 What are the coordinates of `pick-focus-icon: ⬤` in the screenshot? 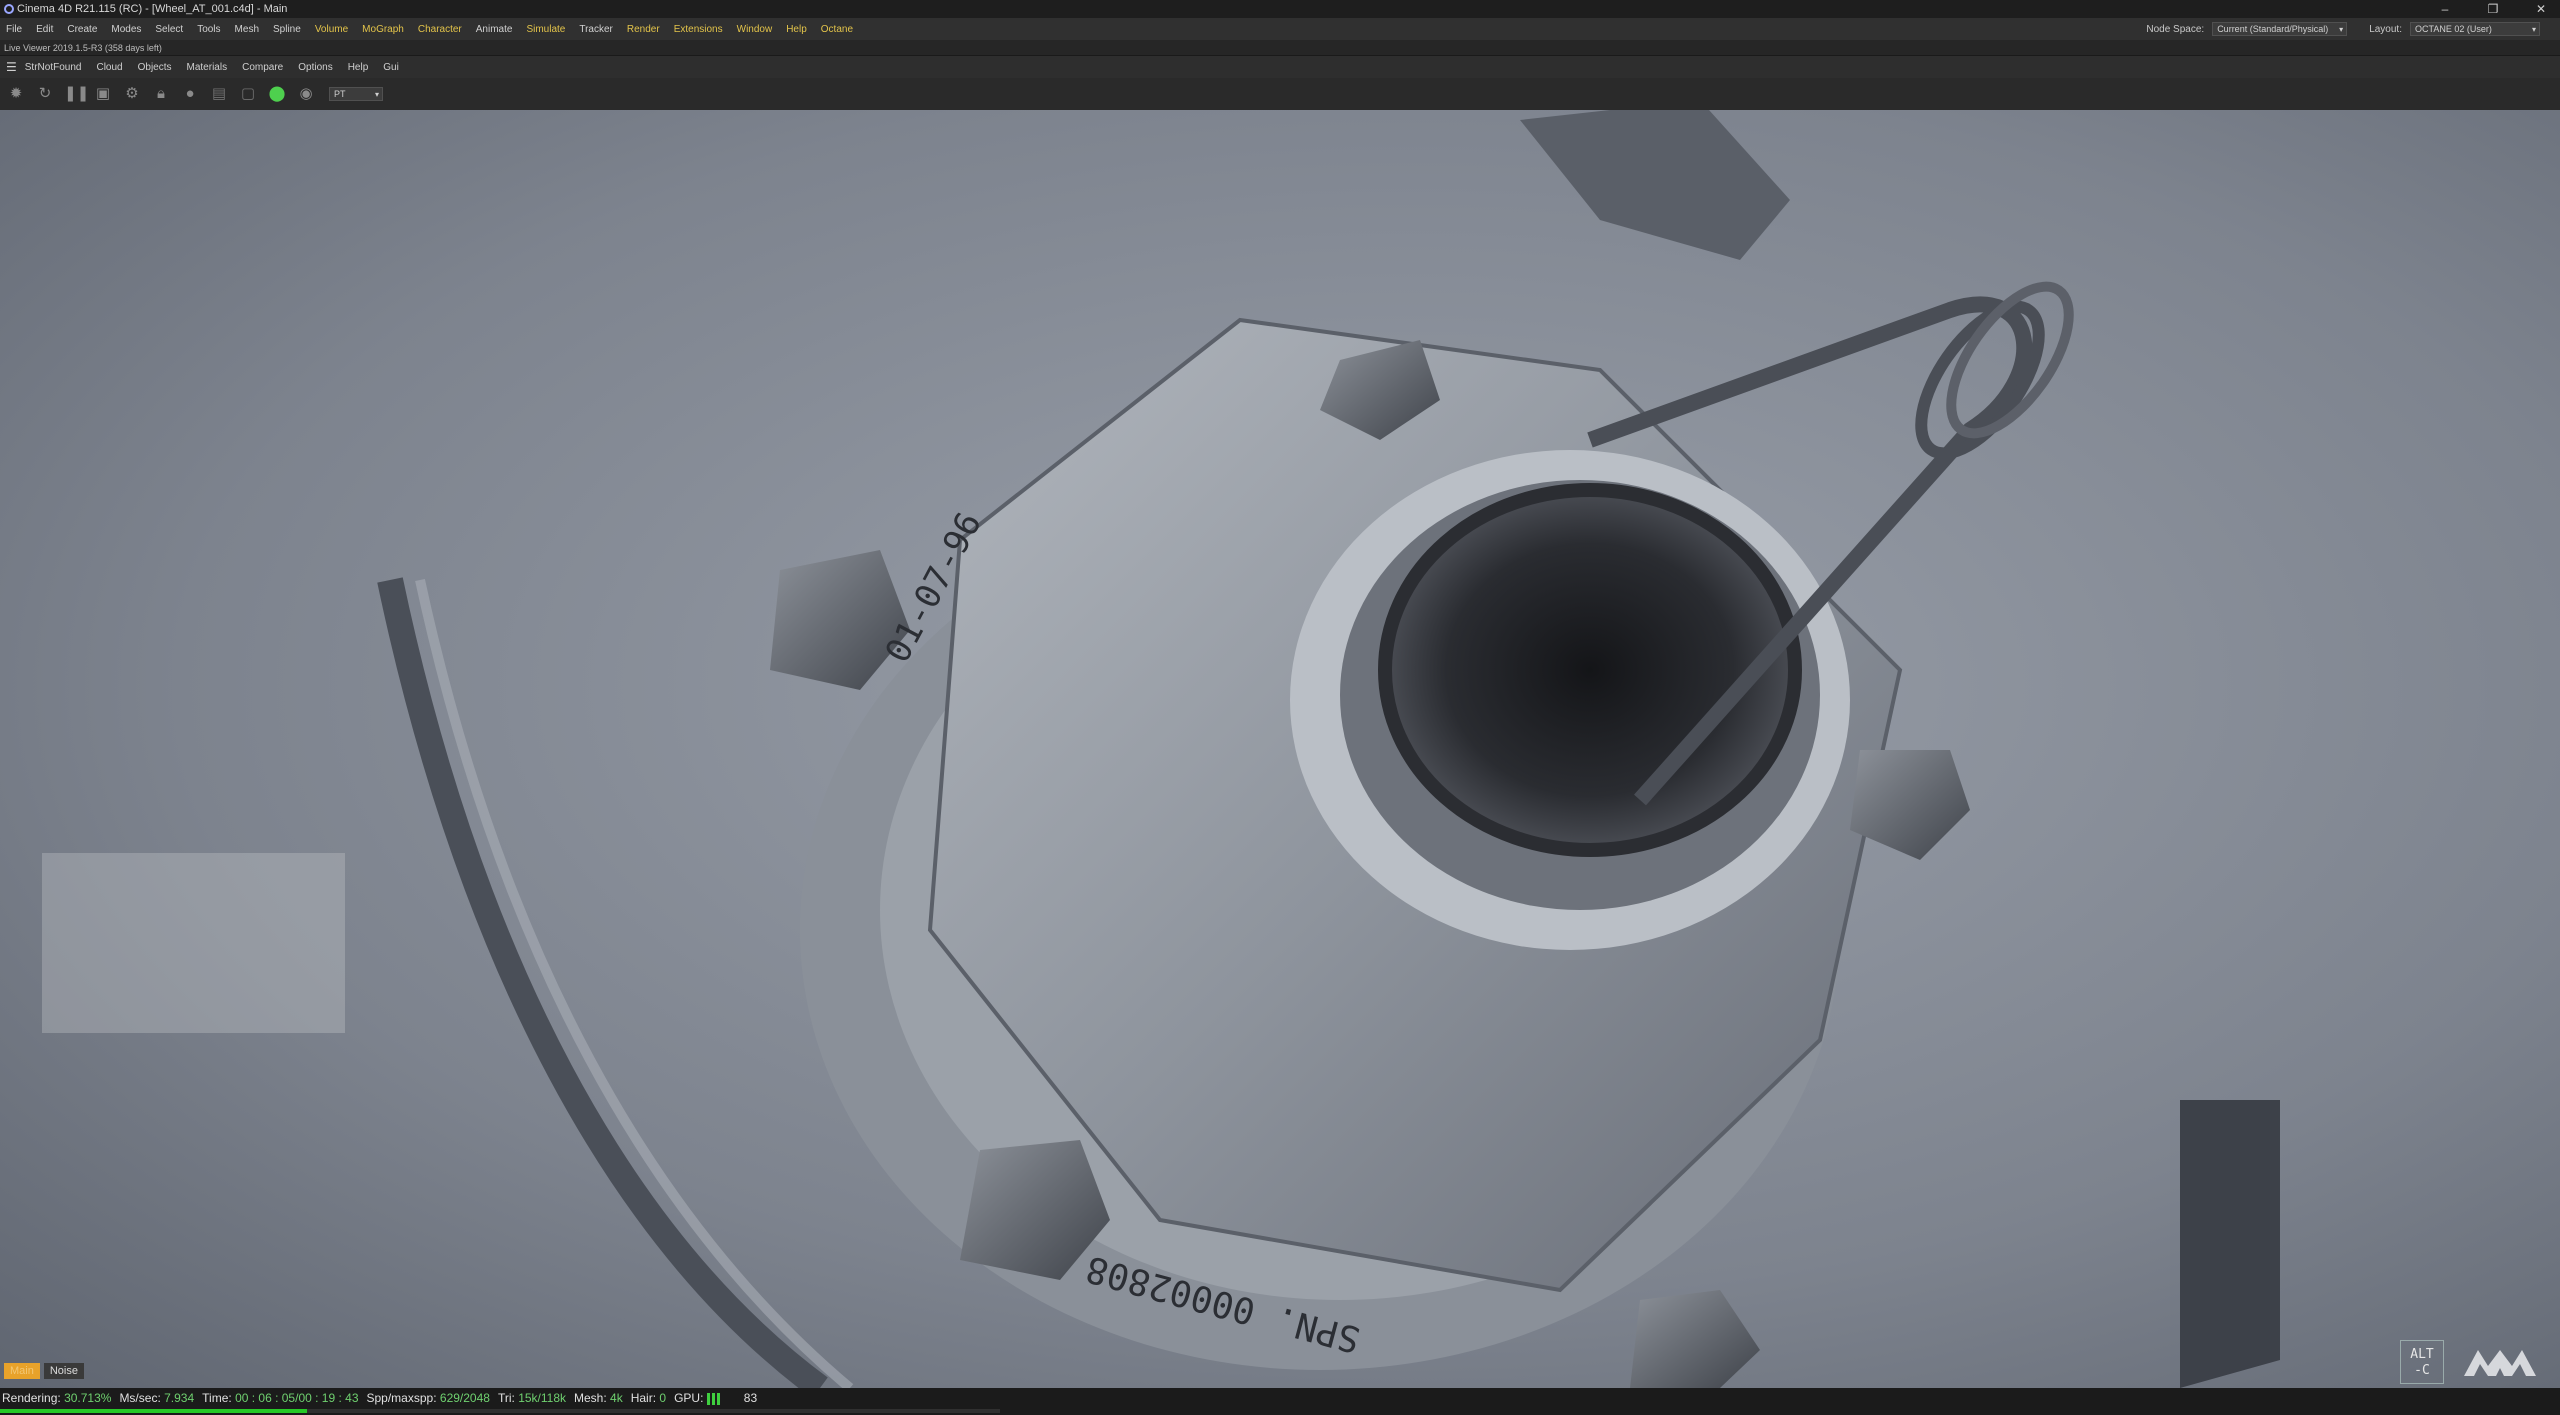 It's located at (277, 94).